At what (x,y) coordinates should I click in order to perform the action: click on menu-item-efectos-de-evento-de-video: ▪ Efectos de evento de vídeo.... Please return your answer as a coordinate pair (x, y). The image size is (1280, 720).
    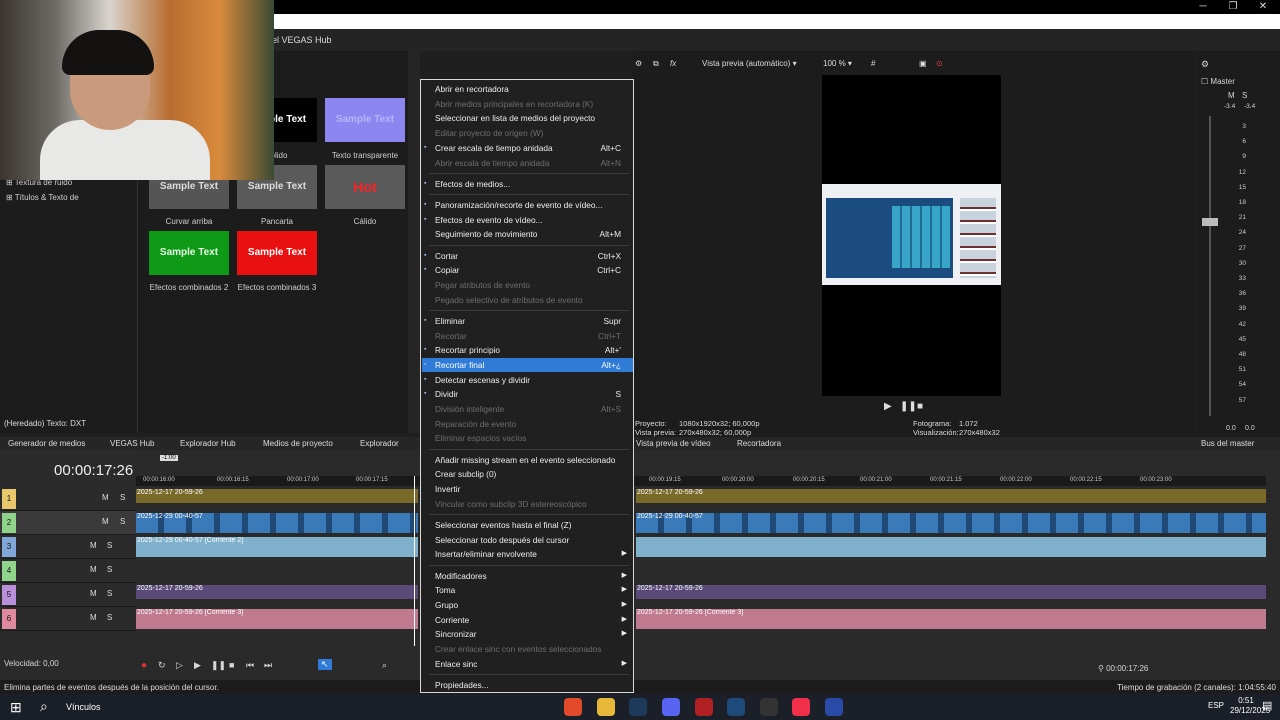
    Looking at the image, I should click on (527, 220).